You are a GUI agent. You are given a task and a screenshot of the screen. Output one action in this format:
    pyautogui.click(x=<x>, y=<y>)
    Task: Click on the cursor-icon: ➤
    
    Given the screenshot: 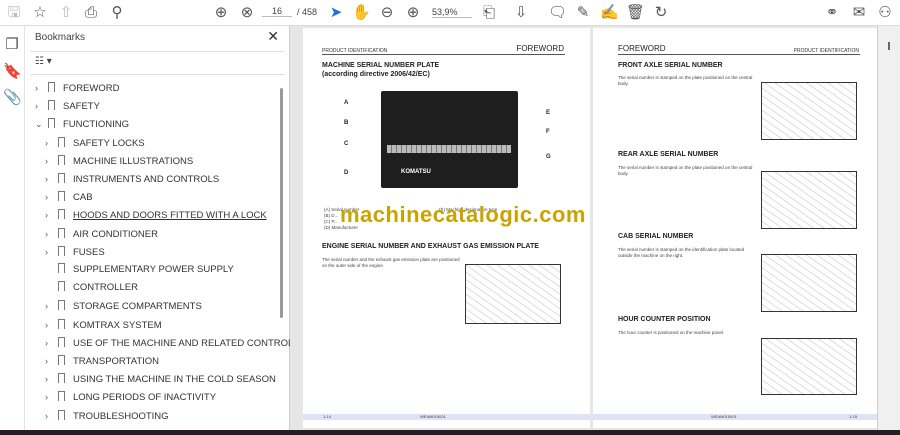 What is the action you would take?
    pyautogui.click(x=336, y=13)
    